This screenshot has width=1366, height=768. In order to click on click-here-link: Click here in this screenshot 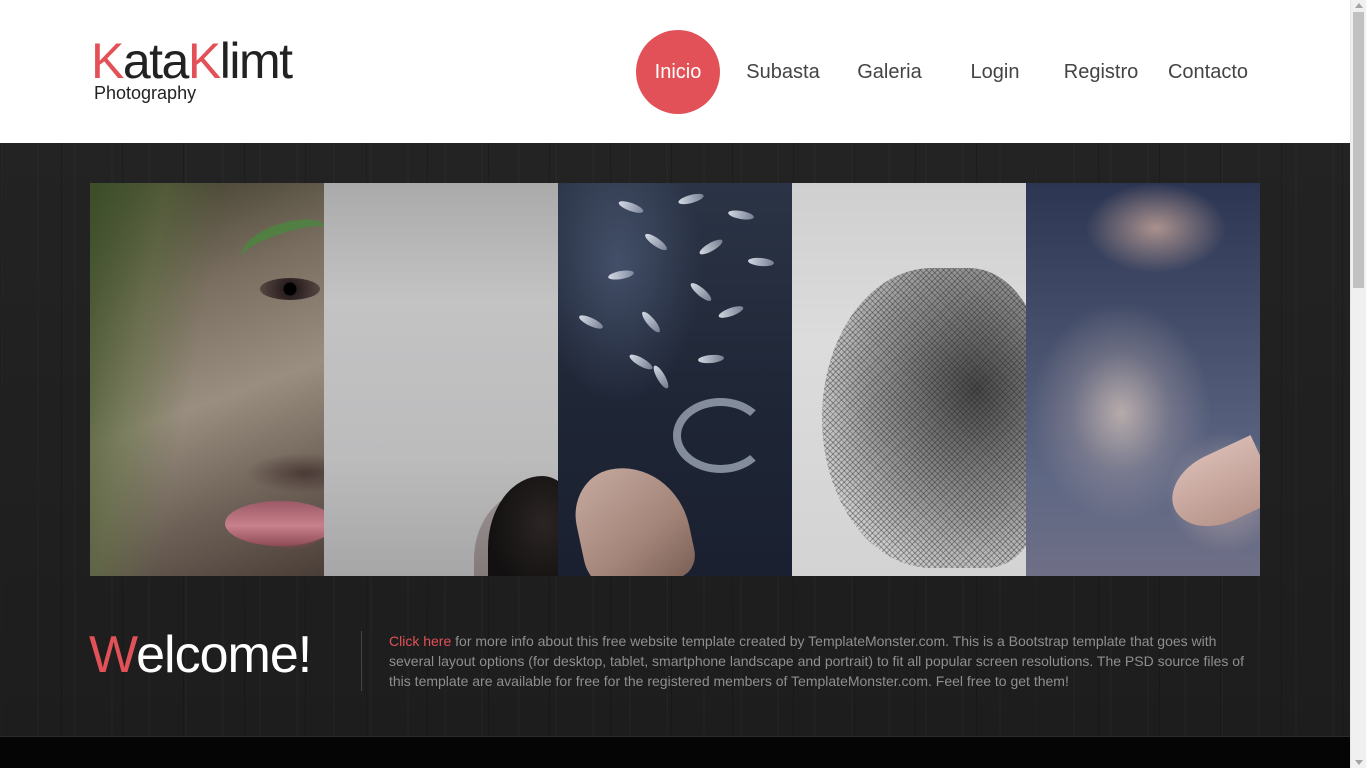, I will do `click(420, 641)`.